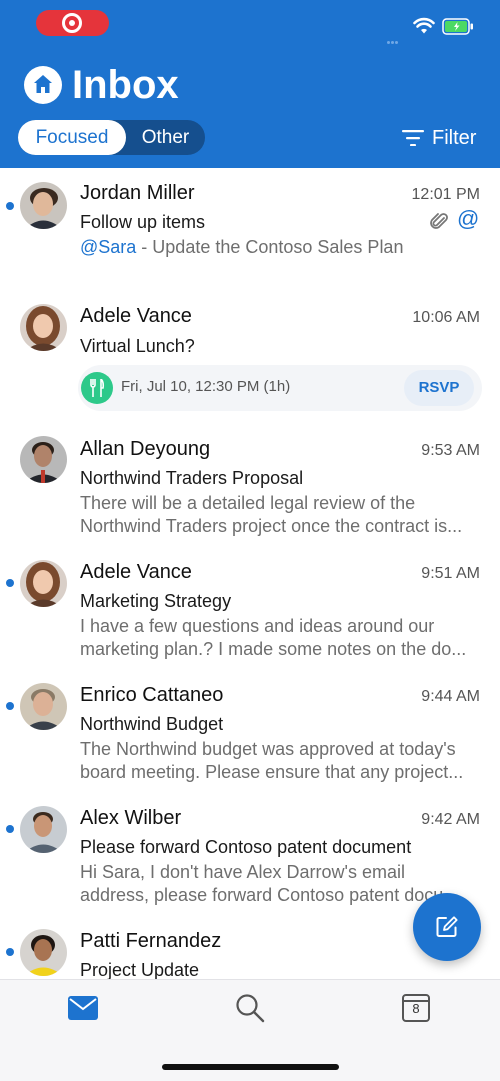 Image resolution: width=500 pixels, height=1081 pixels. What do you see at coordinates (424, 25) in the screenshot?
I see `wifi-icon` at bounding box center [424, 25].